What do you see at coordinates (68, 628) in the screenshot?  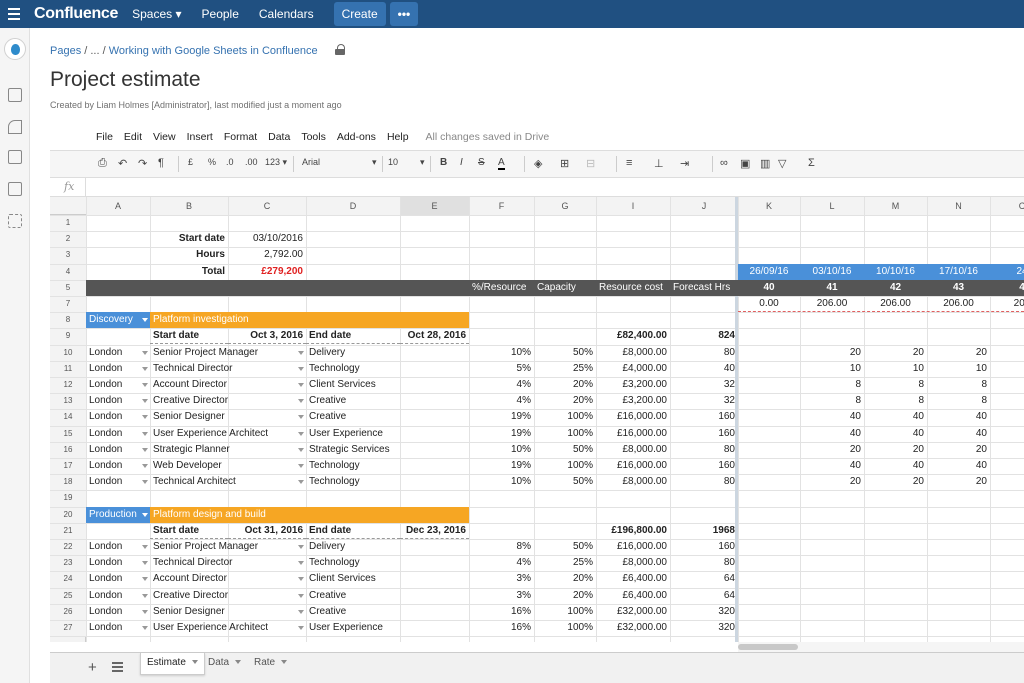 I see `row-header: 27` at bounding box center [68, 628].